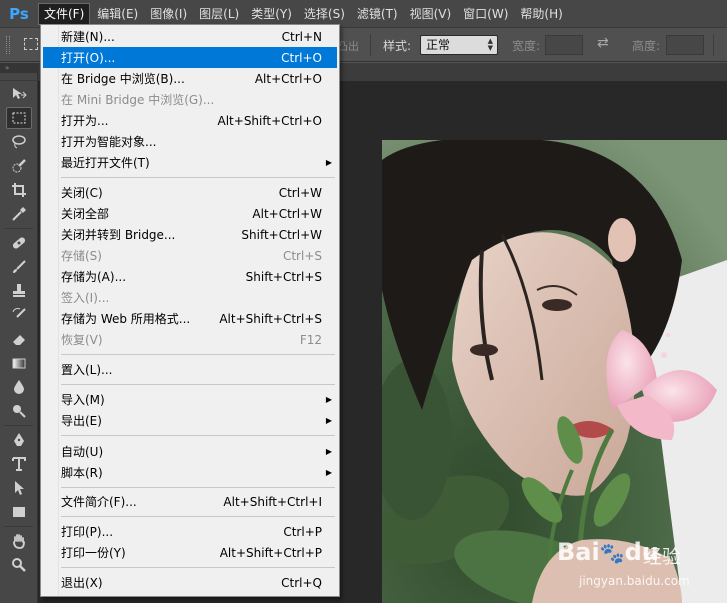 This screenshot has height=603, width=727. What do you see at coordinates (168, 14) in the screenshot?
I see `menu-image: 图像(I)` at bounding box center [168, 14].